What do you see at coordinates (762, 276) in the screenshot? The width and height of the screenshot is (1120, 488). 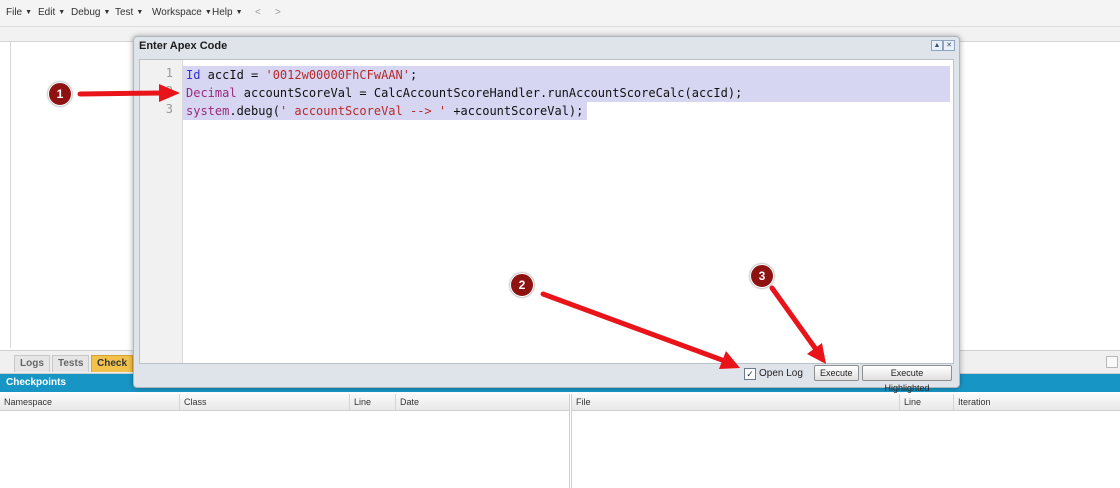 I see `annotation-badge-3: 3` at bounding box center [762, 276].